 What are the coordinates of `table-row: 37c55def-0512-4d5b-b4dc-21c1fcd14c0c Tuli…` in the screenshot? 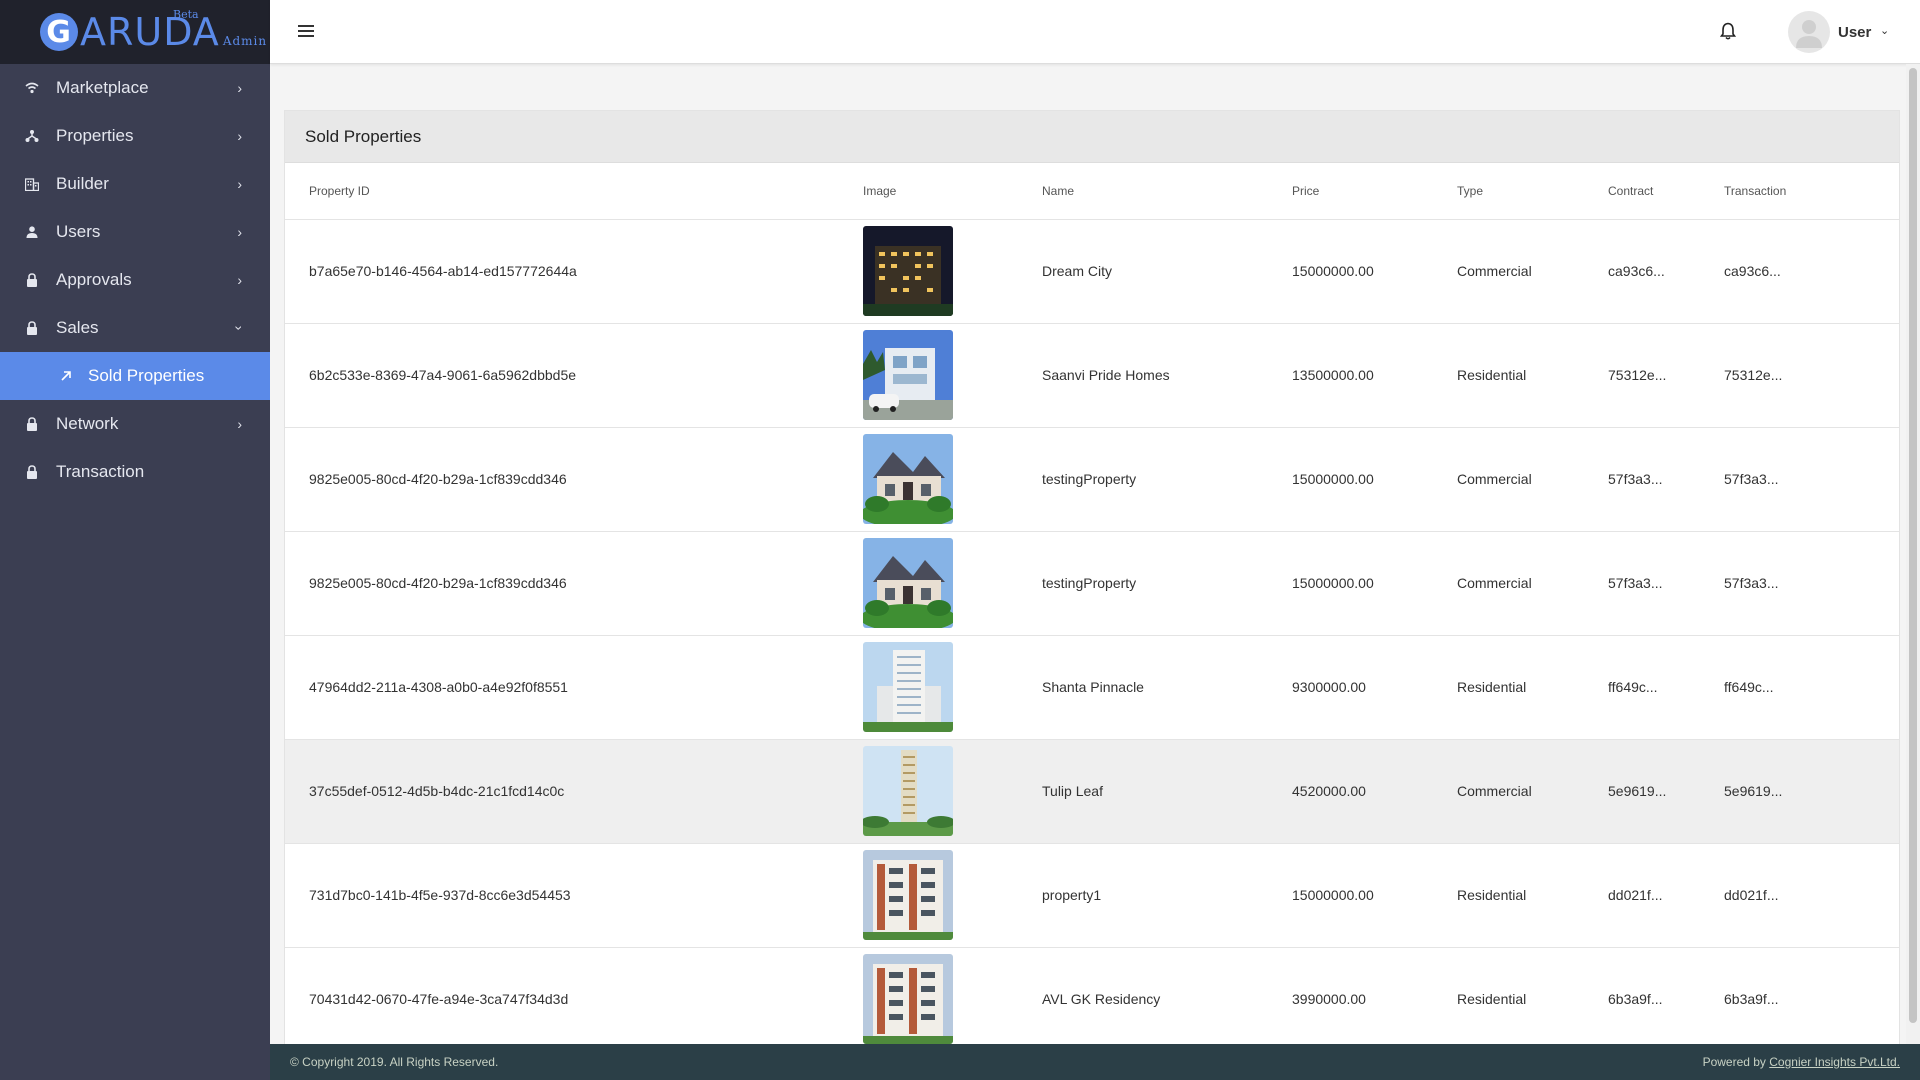 It's located at (1092, 791).